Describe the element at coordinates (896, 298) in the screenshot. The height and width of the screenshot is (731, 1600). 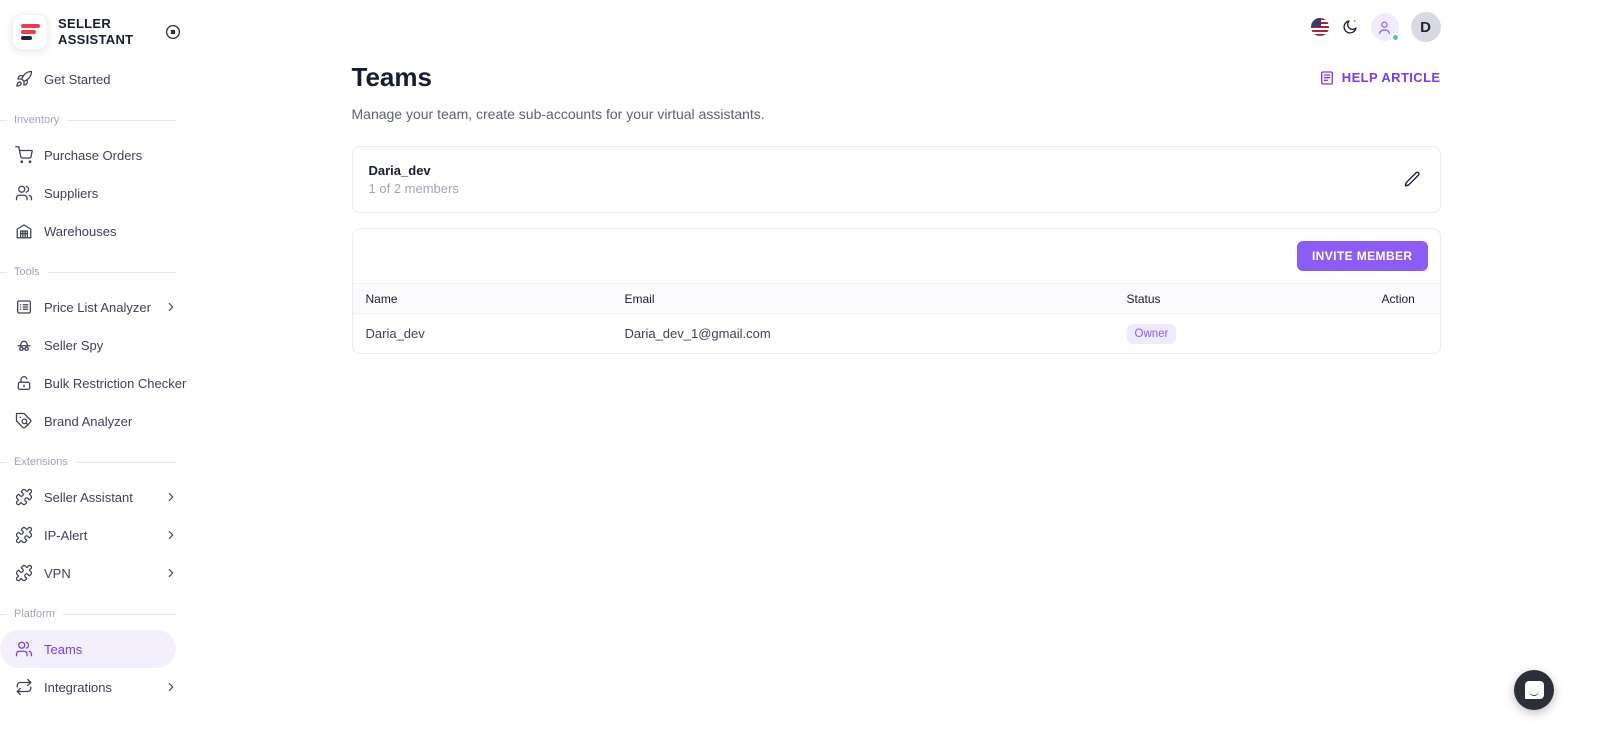
I see `table-header-row: Name Email Status Action` at that location.